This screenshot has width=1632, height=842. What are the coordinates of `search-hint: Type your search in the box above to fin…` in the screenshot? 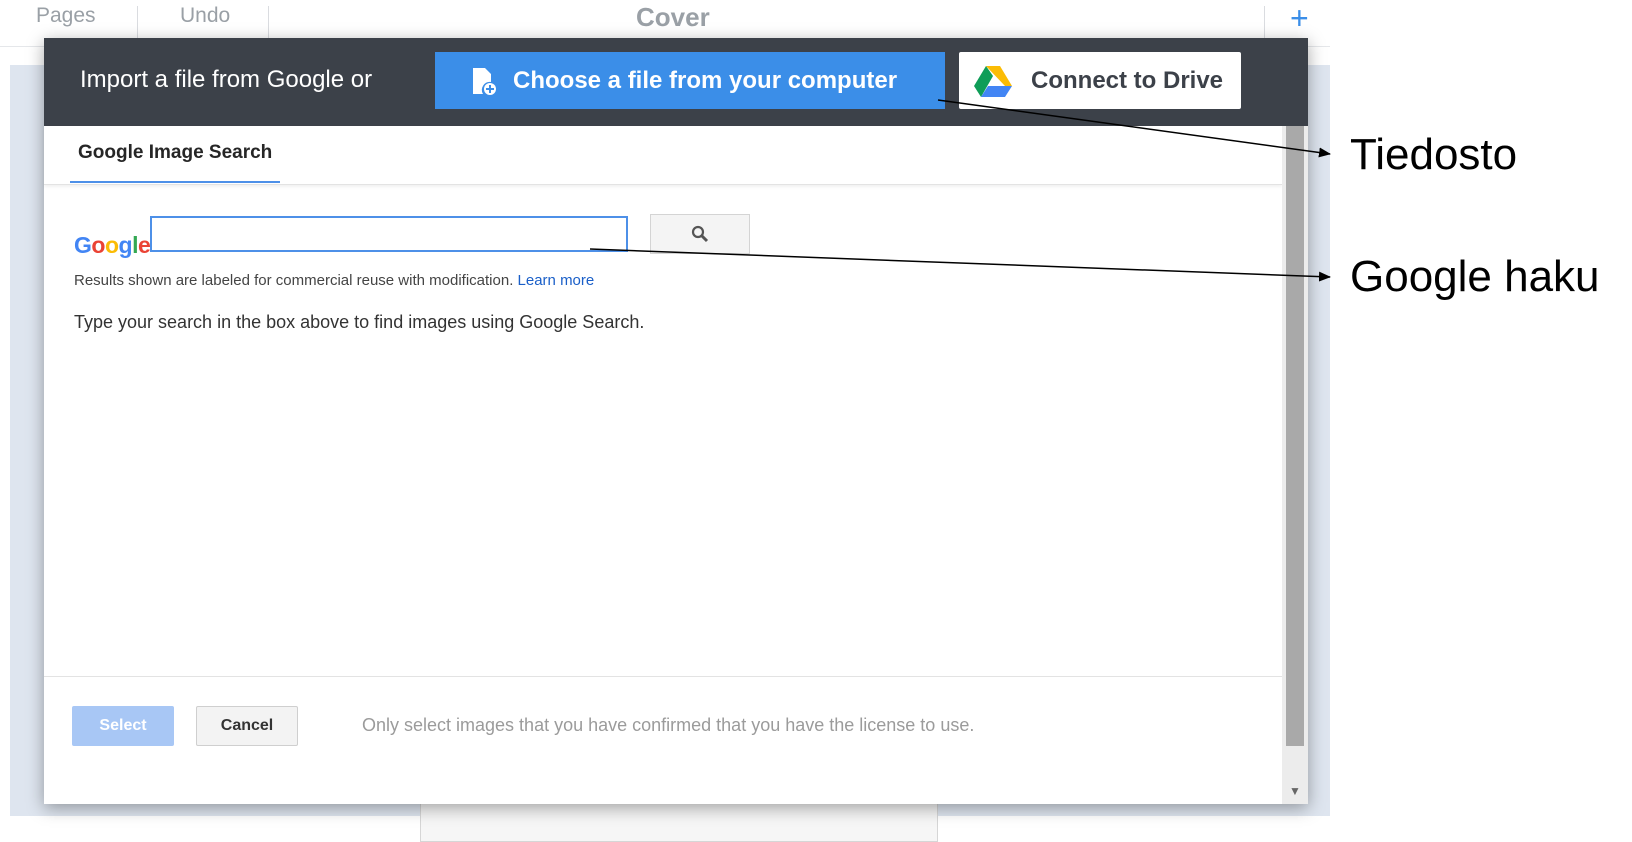 It's located at (359, 322).